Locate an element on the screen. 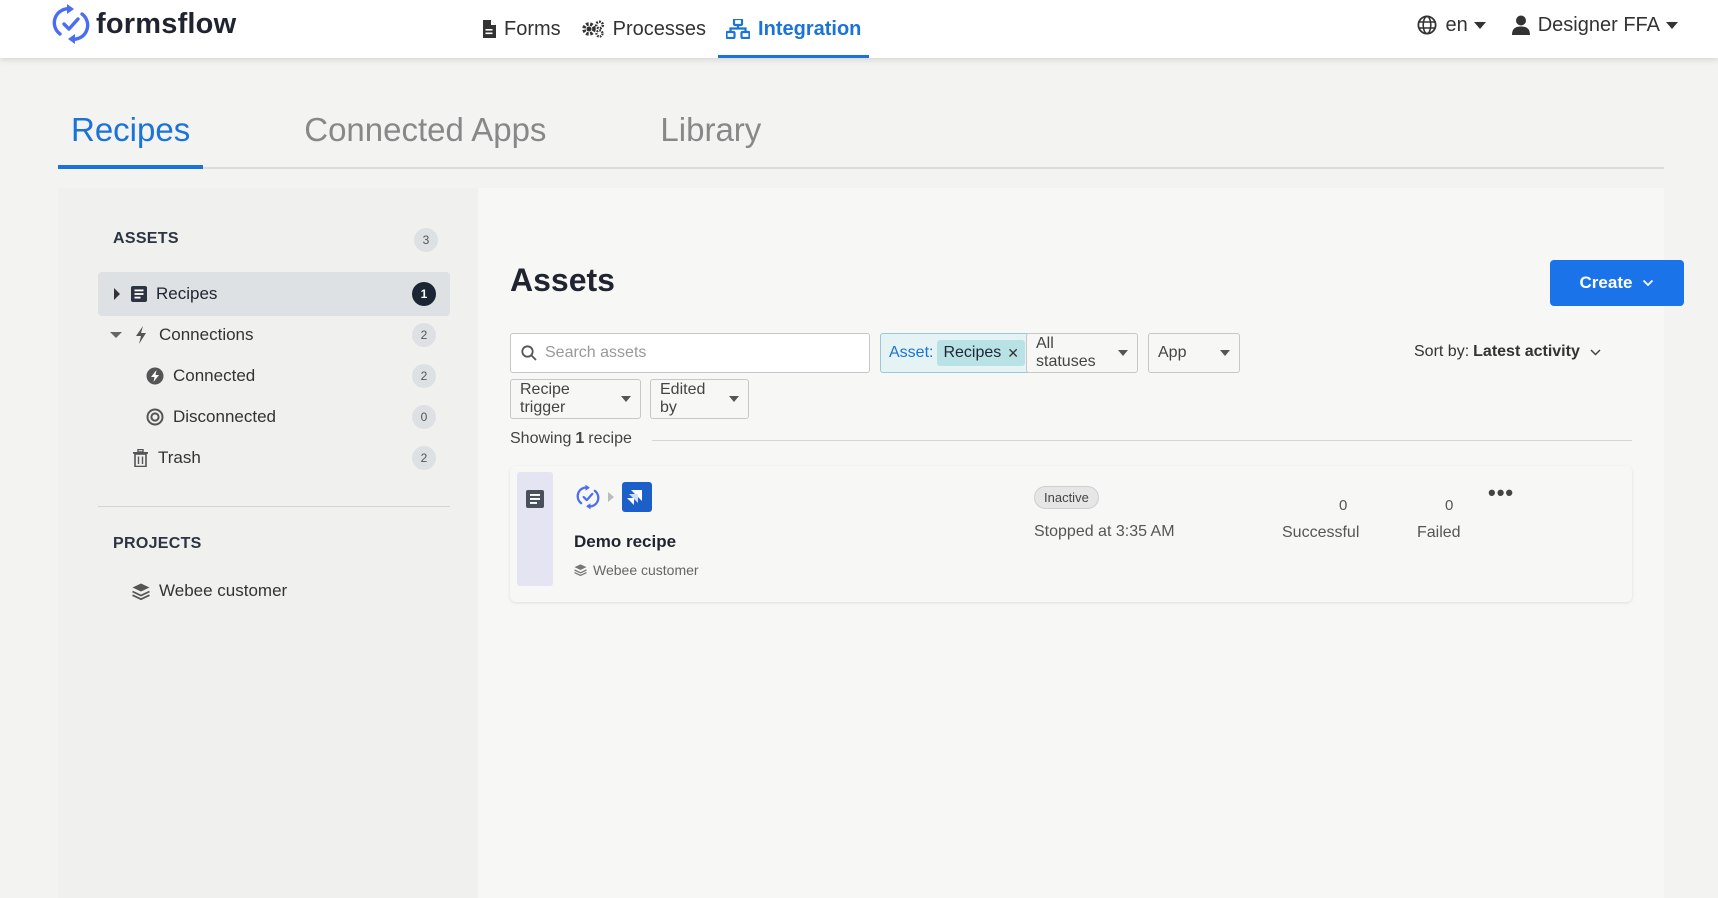 This screenshot has height=898, width=1718. search-input is located at coordinates (695, 353).